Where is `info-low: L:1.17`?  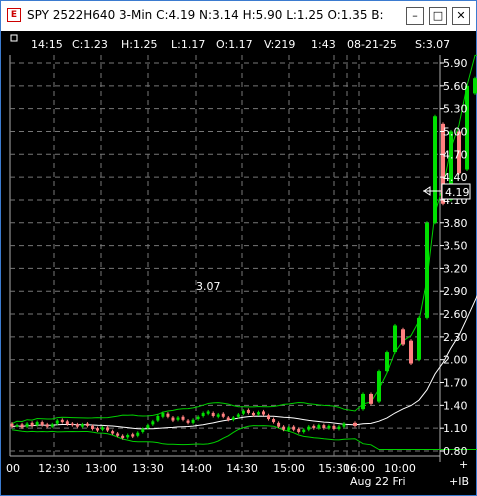 info-low: L:1.17 is located at coordinates (188, 44).